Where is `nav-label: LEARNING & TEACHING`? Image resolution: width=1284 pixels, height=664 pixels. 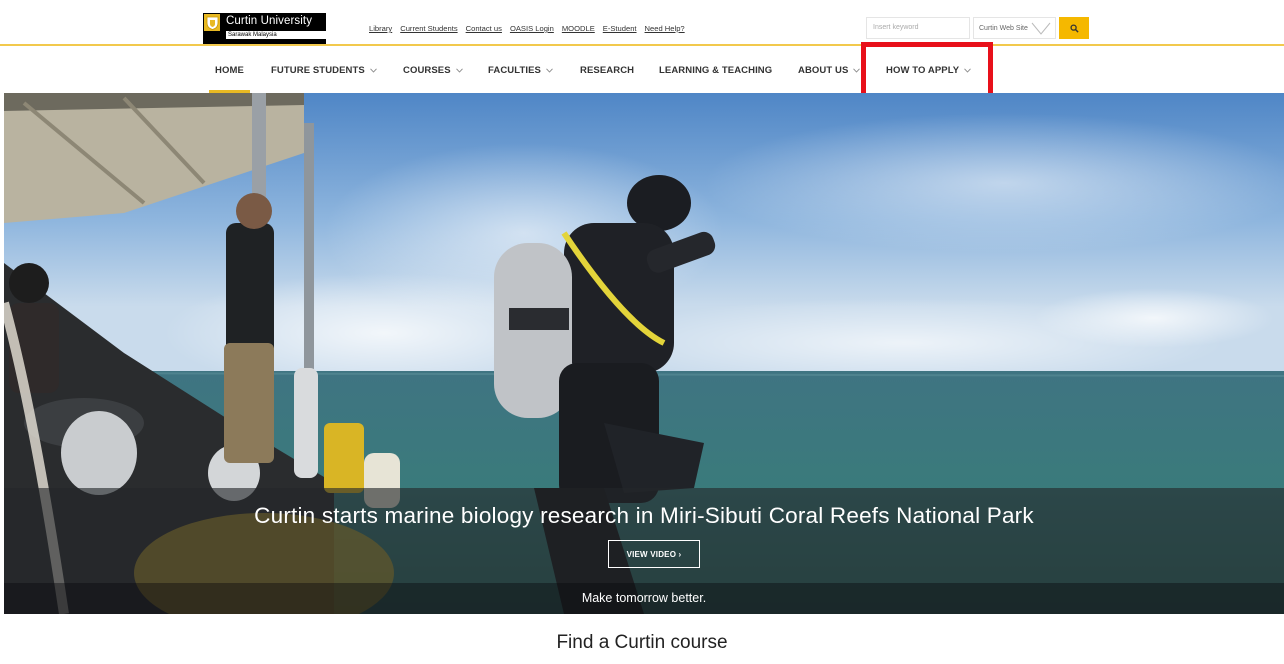
nav-label: LEARNING & TEACHING is located at coordinates (716, 70).